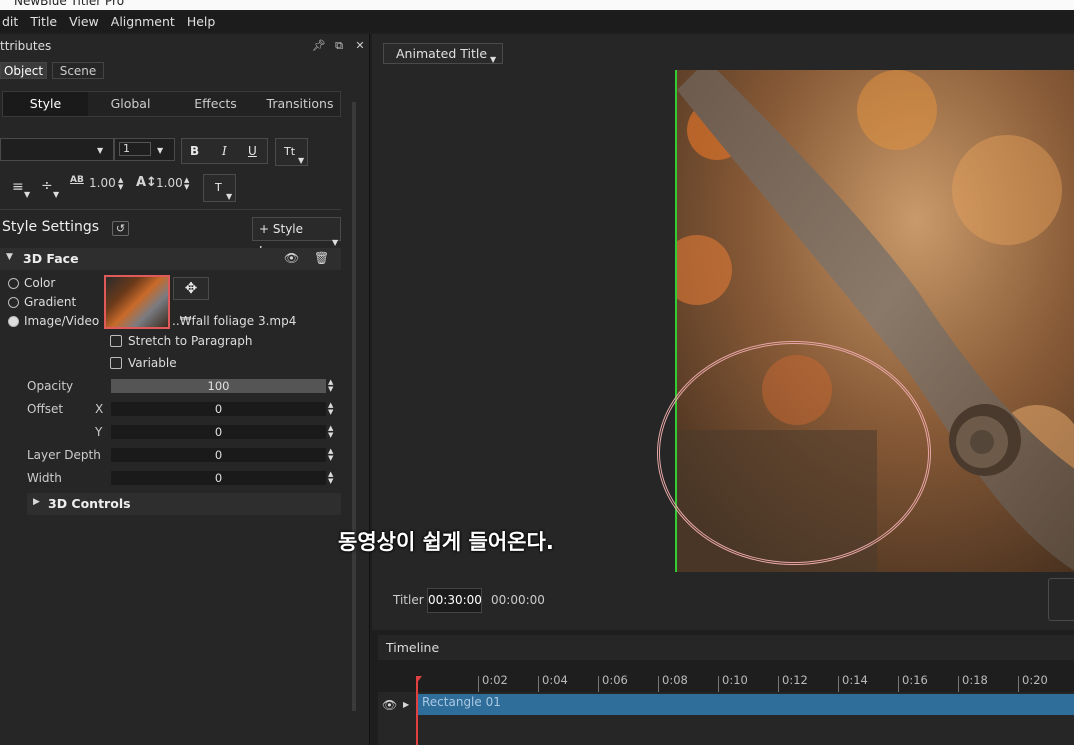 This screenshot has width=1074, height=745. What do you see at coordinates (218, 386) in the screenshot?
I see `opacity-field: 100` at bounding box center [218, 386].